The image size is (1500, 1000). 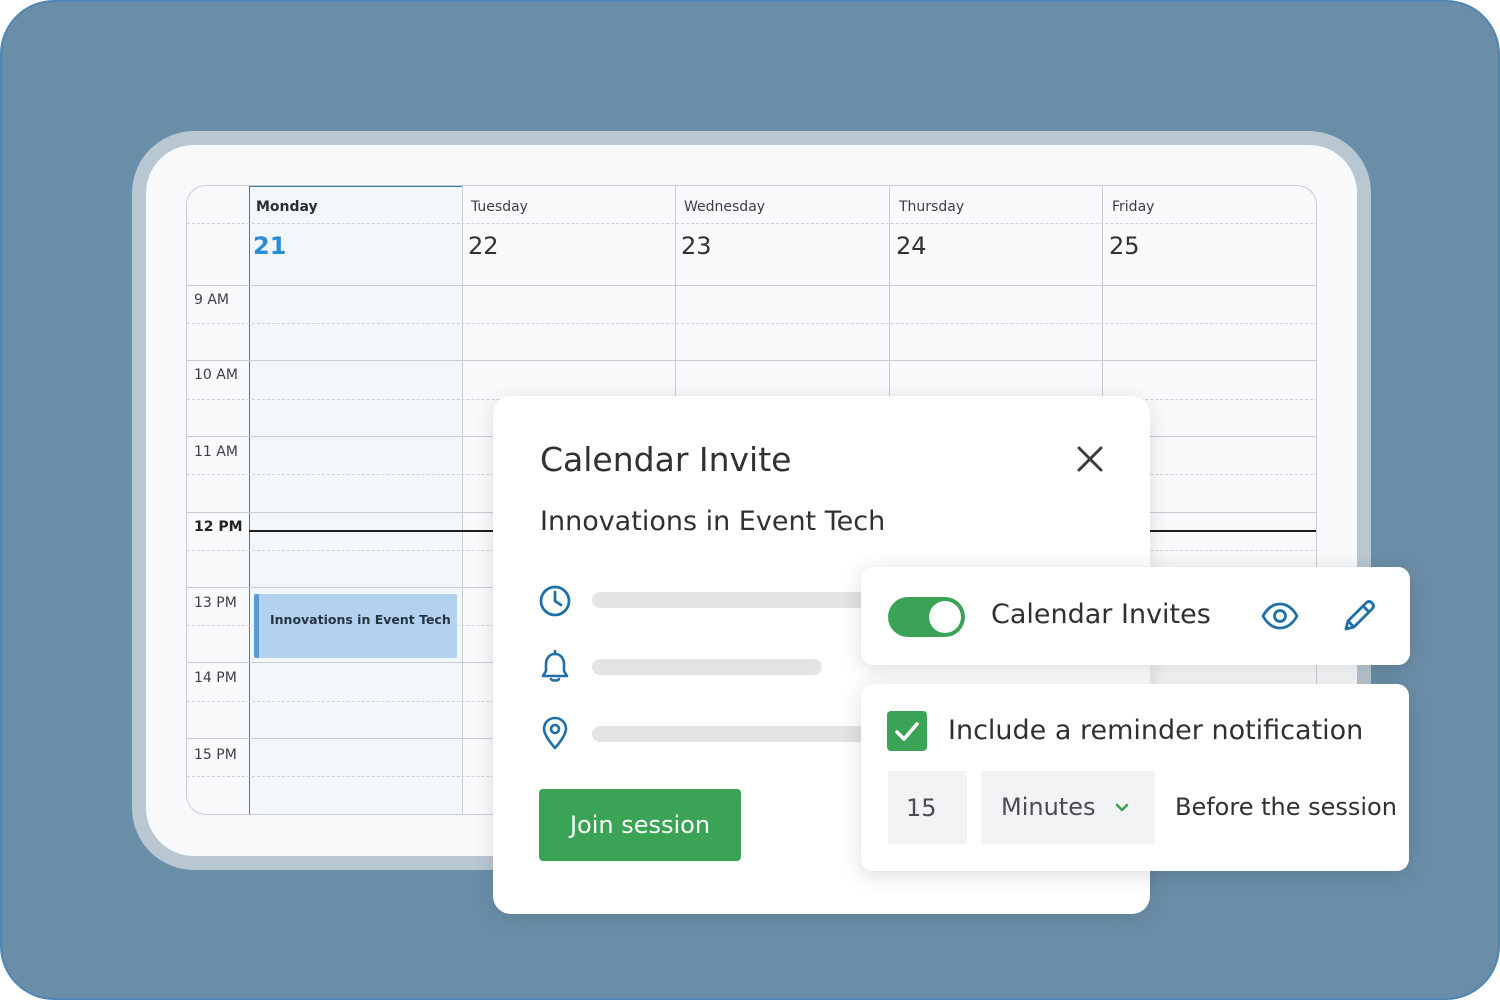 What do you see at coordinates (499, 207) in the screenshot?
I see `day-name-tuesday: Tuesday` at bounding box center [499, 207].